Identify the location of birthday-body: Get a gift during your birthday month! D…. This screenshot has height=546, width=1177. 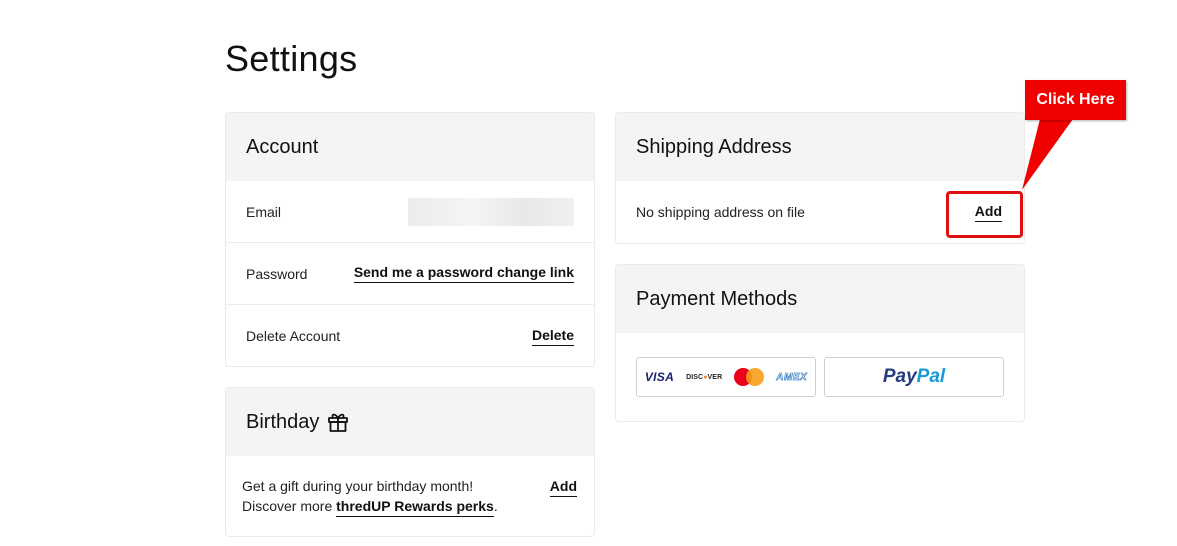
(410, 486).